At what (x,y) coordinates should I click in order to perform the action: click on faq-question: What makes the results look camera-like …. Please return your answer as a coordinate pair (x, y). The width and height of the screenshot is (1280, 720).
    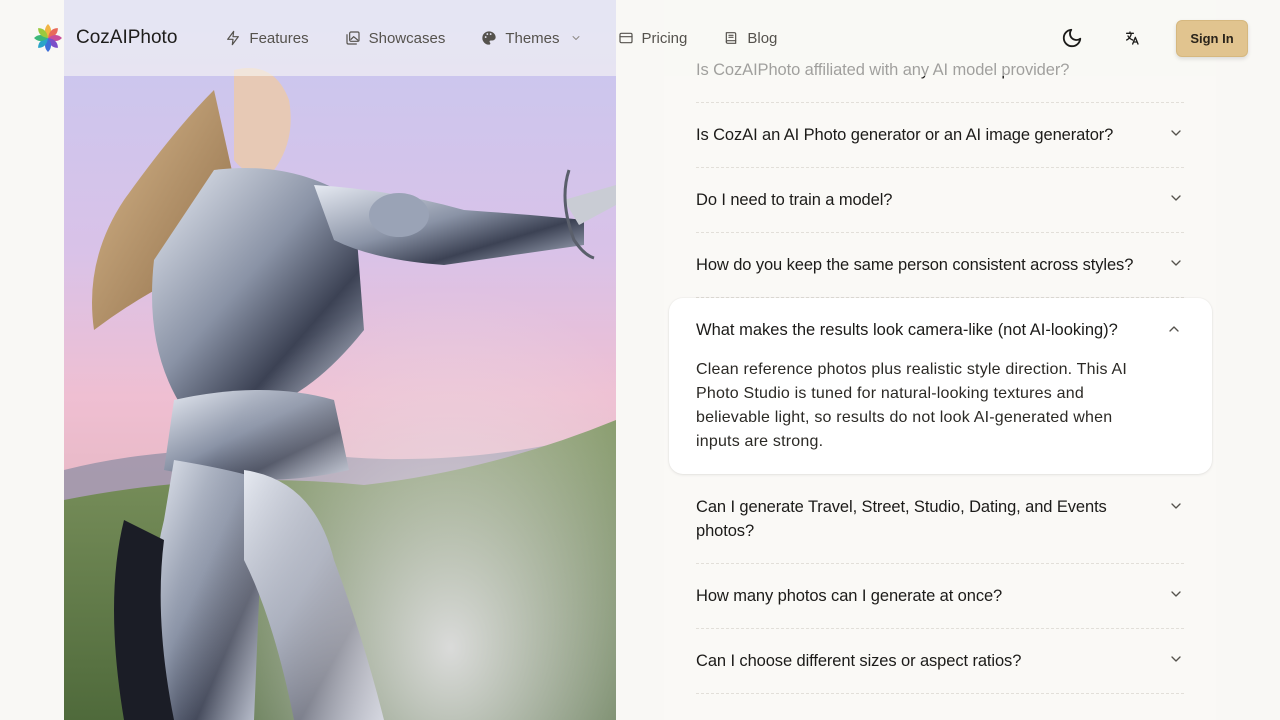
    Looking at the image, I should click on (907, 330).